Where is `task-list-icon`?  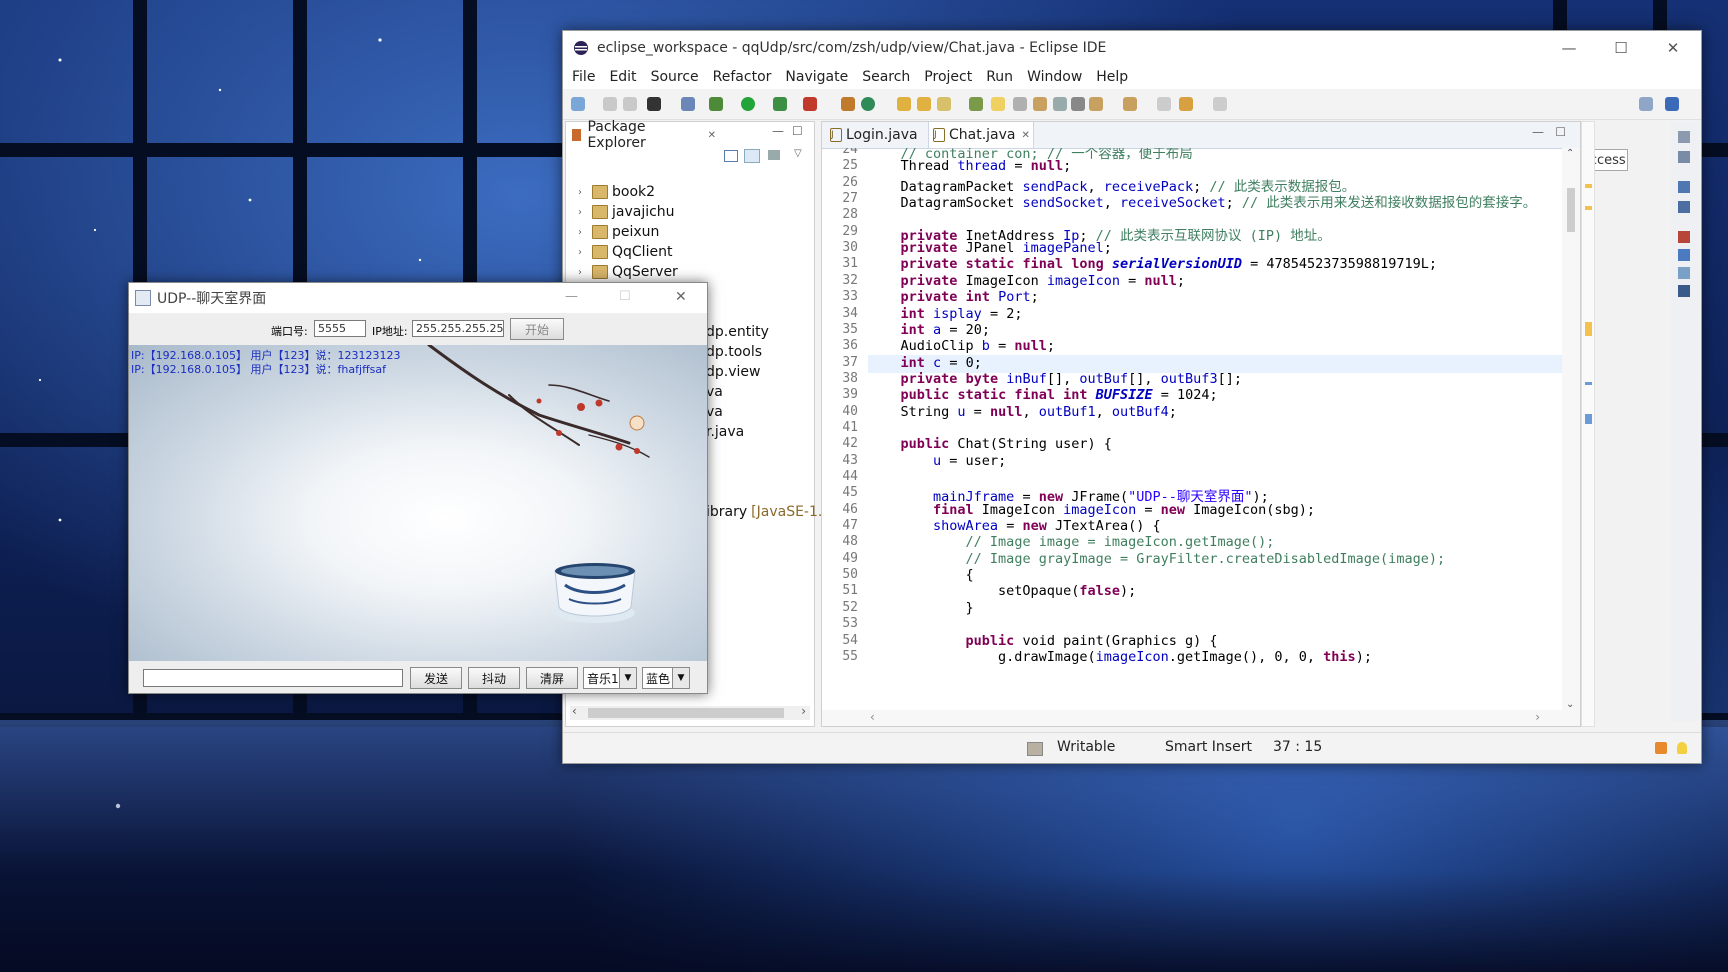
task-list-icon is located at coordinates (1684, 157).